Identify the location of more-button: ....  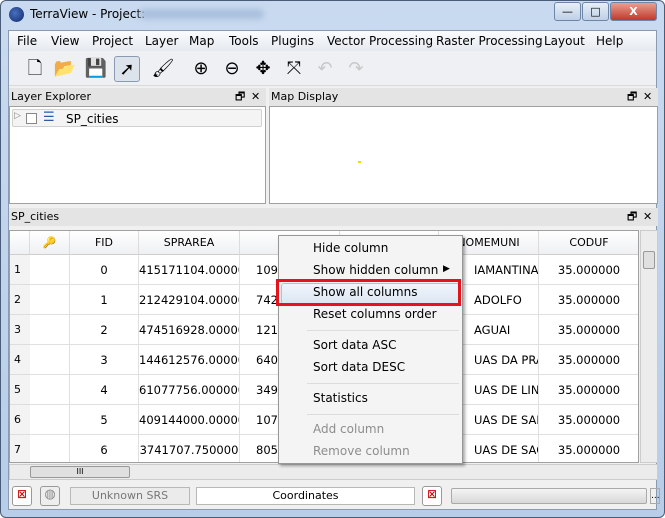
(655, 496).